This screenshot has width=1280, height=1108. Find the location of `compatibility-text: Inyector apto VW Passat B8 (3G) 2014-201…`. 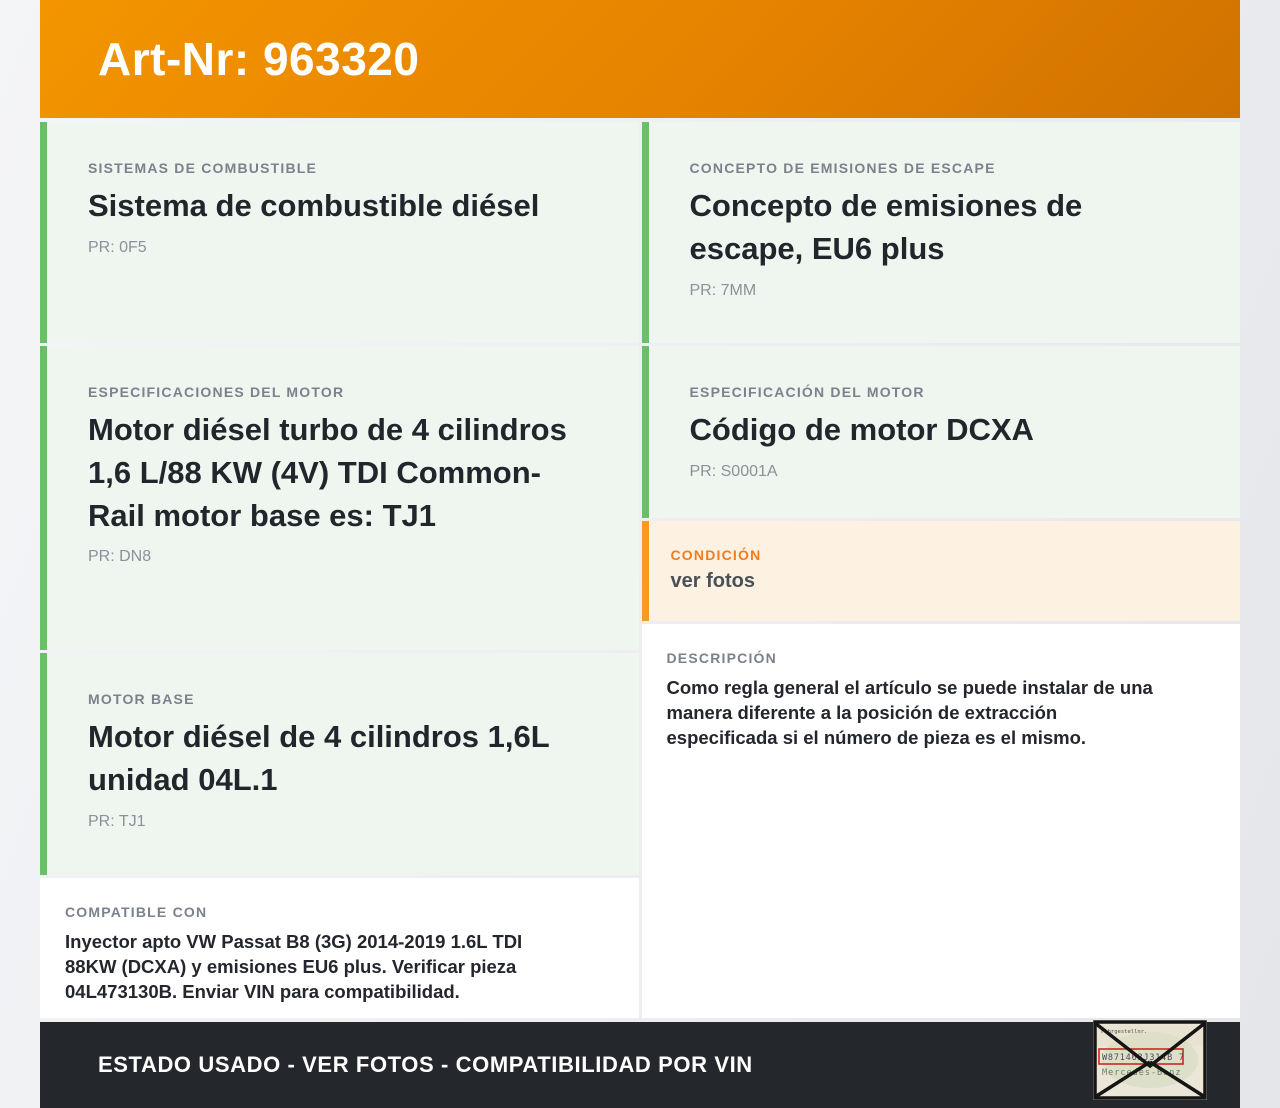

compatibility-text: Inyector apto VW Passat B8 (3G) 2014-201… is located at coordinates (294, 967).